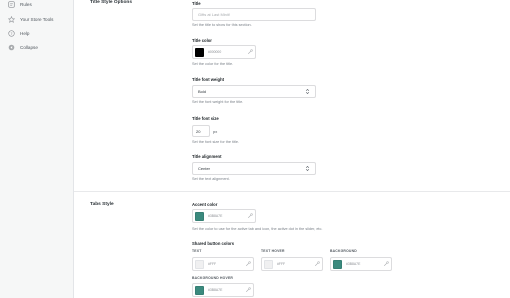  Describe the element at coordinates (205, 204) in the screenshot. I see `accent-color-label: Accent color` at that location.